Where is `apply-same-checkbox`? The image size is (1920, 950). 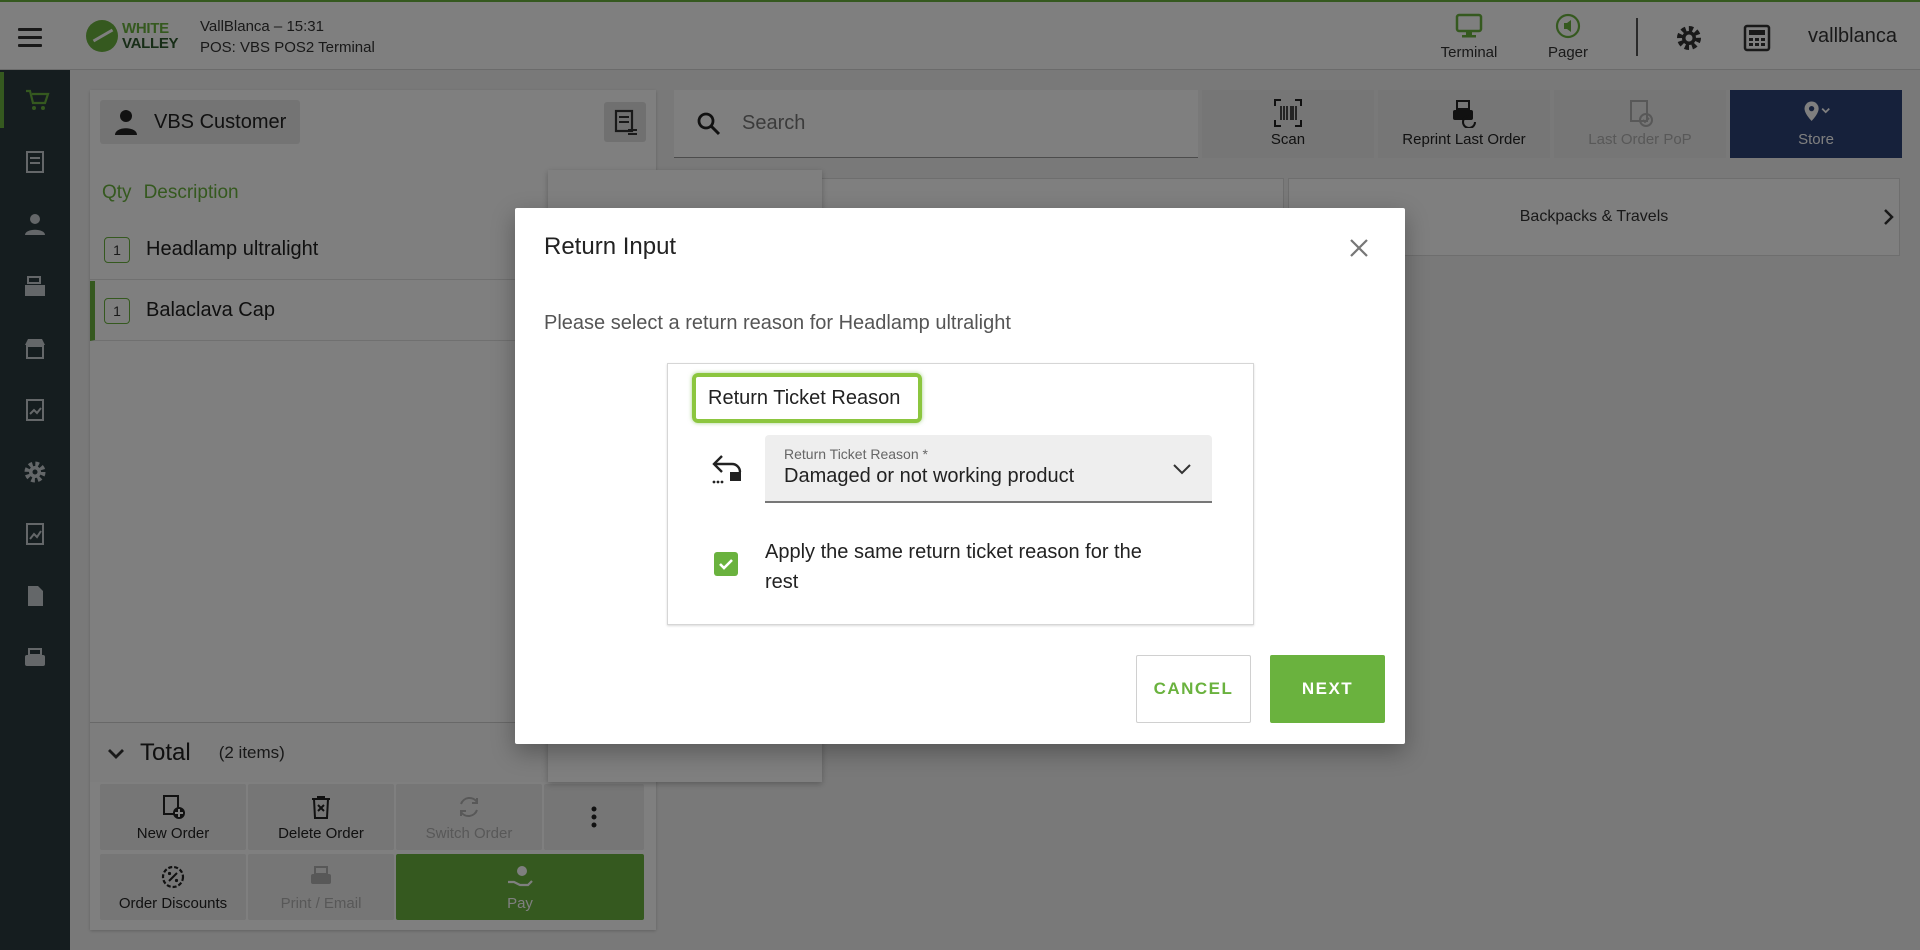 apply-same-checkbox is located at coordinates (726, 564).